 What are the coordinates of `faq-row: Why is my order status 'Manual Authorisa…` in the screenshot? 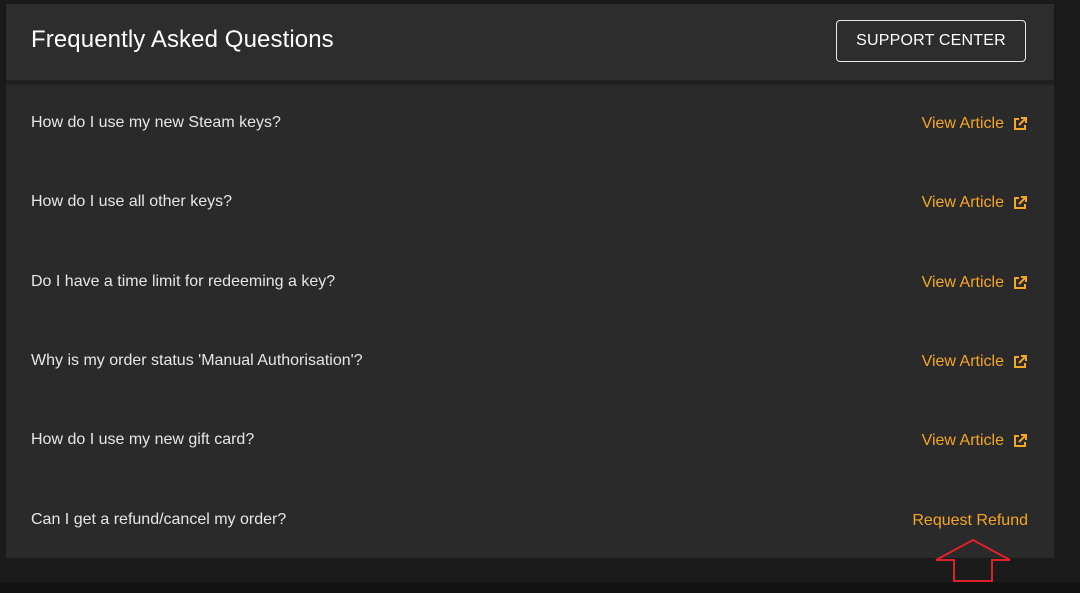 It's located at (530, 362).